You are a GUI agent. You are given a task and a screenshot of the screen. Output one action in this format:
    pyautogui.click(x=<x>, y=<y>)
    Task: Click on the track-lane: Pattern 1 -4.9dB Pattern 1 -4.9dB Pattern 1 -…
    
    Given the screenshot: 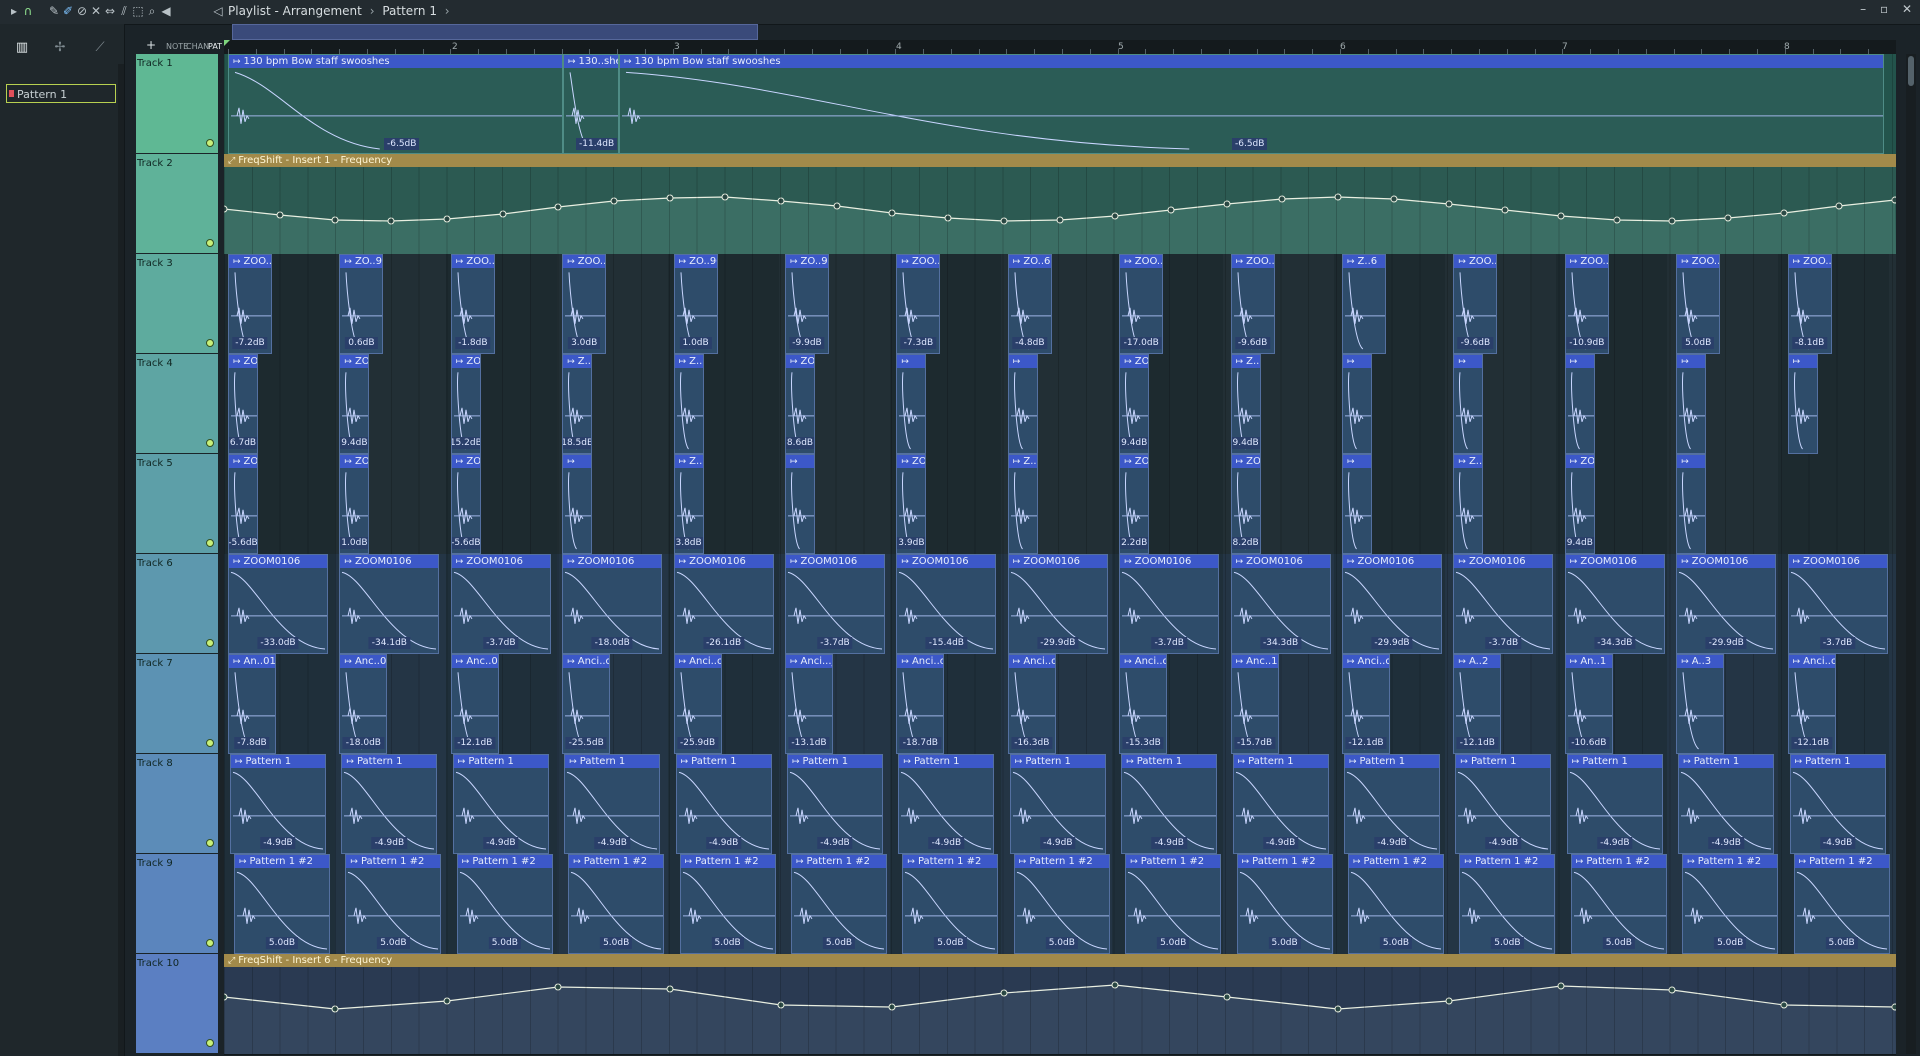 What is the action you would take?
    pyautogui.click(x=1060, y=804)
    